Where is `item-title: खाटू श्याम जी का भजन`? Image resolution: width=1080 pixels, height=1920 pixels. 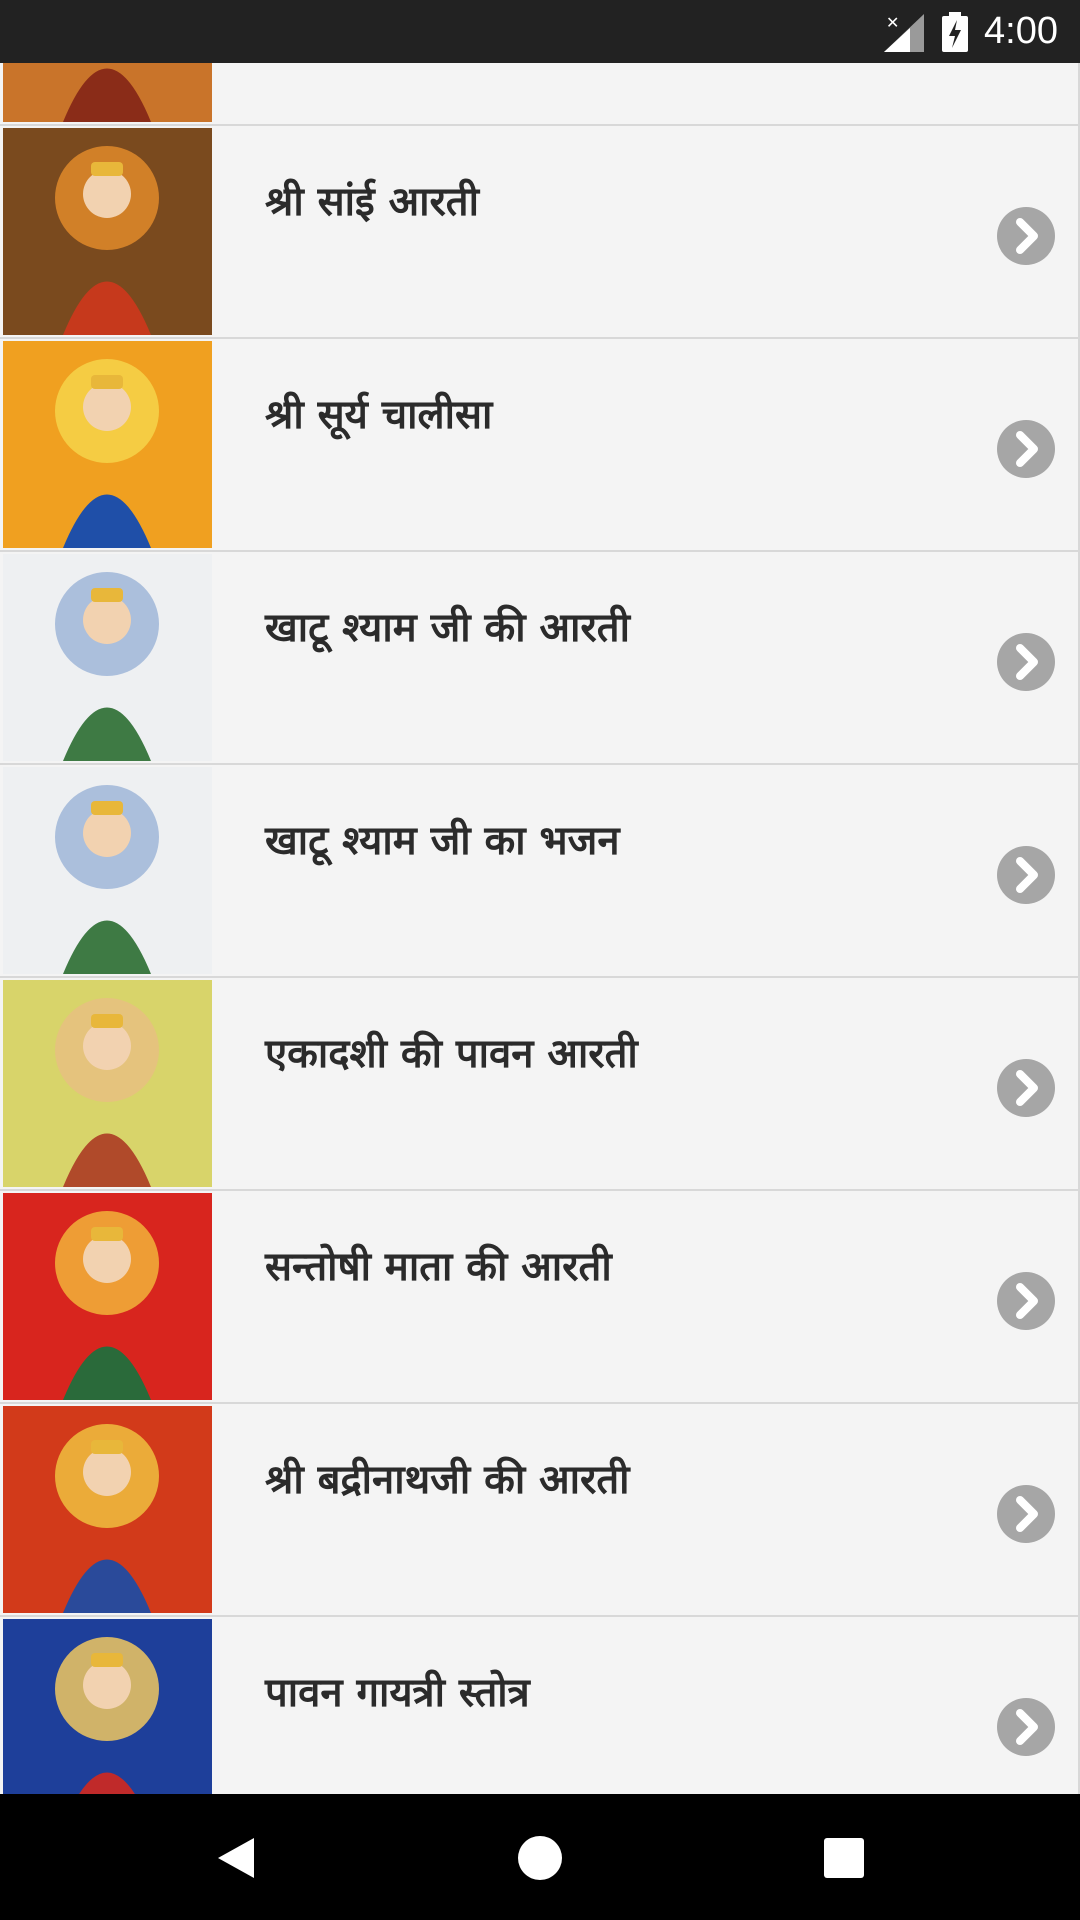 item-title: खाटू श्याम जी का भजन is located at coordinates (442, 841).